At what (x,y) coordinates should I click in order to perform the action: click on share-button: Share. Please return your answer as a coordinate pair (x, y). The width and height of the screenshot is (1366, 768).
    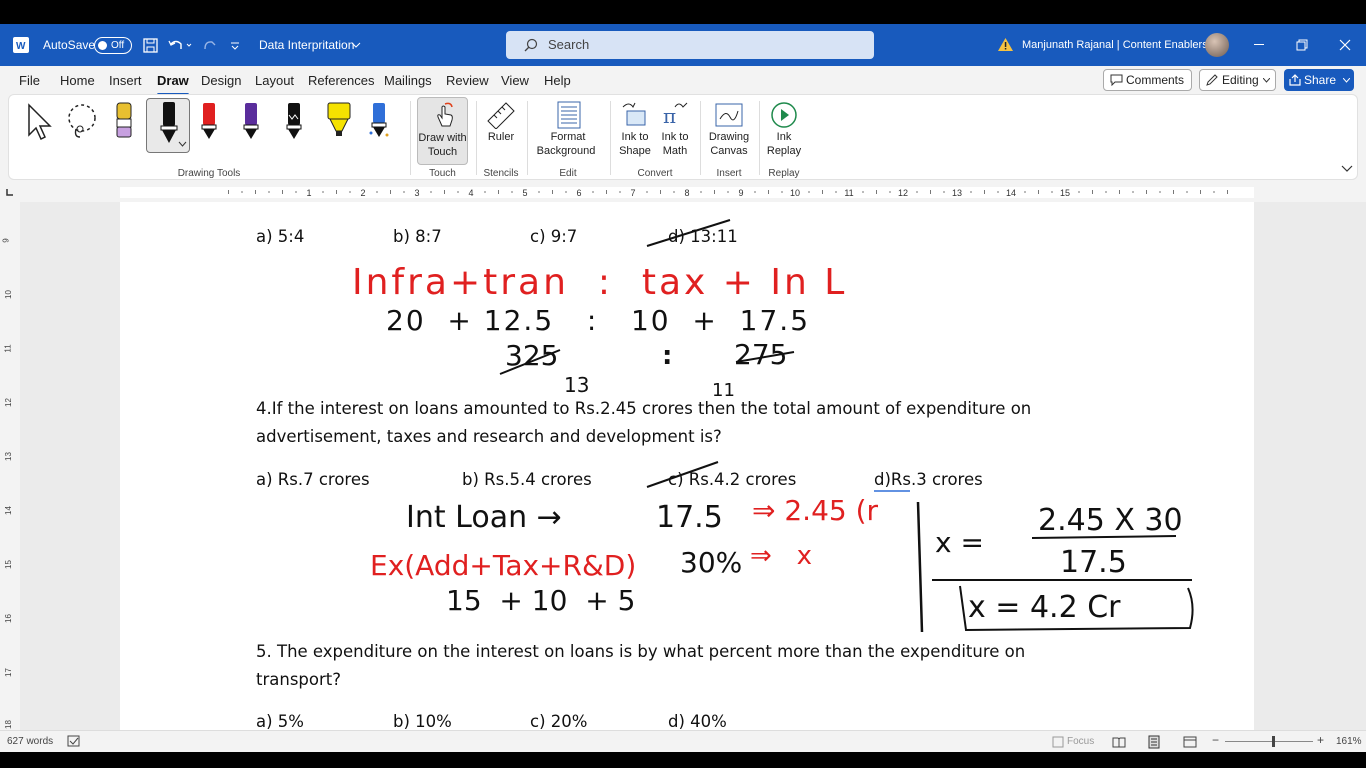
    Looking at the image, I should click on (1319, 80).